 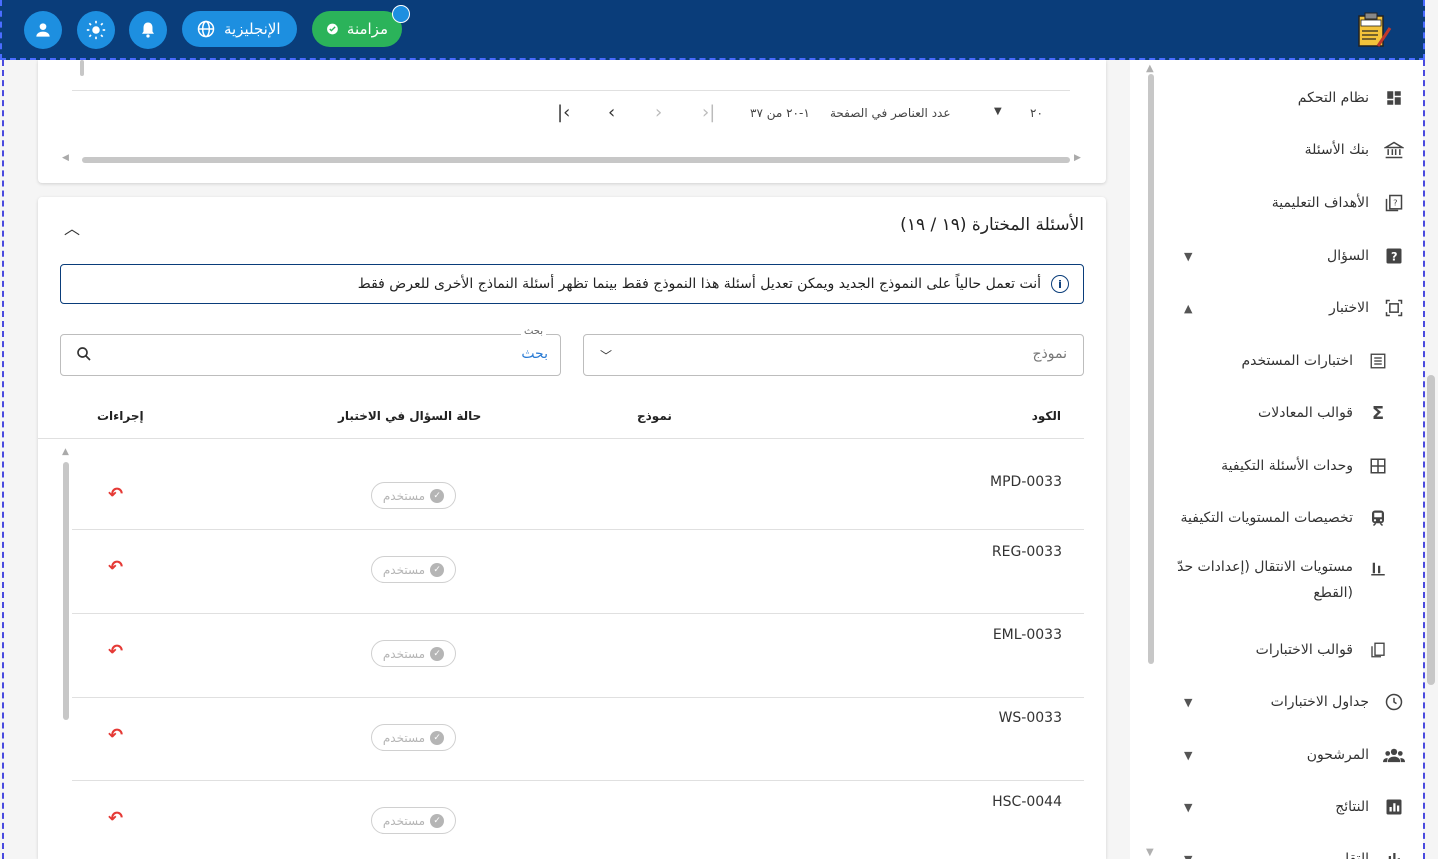 What do you see at coordinates (409, 416) in the screenshot?
I see `column-header-status: حالة السؤال في الاختبار` at bounding box center [409, 416].